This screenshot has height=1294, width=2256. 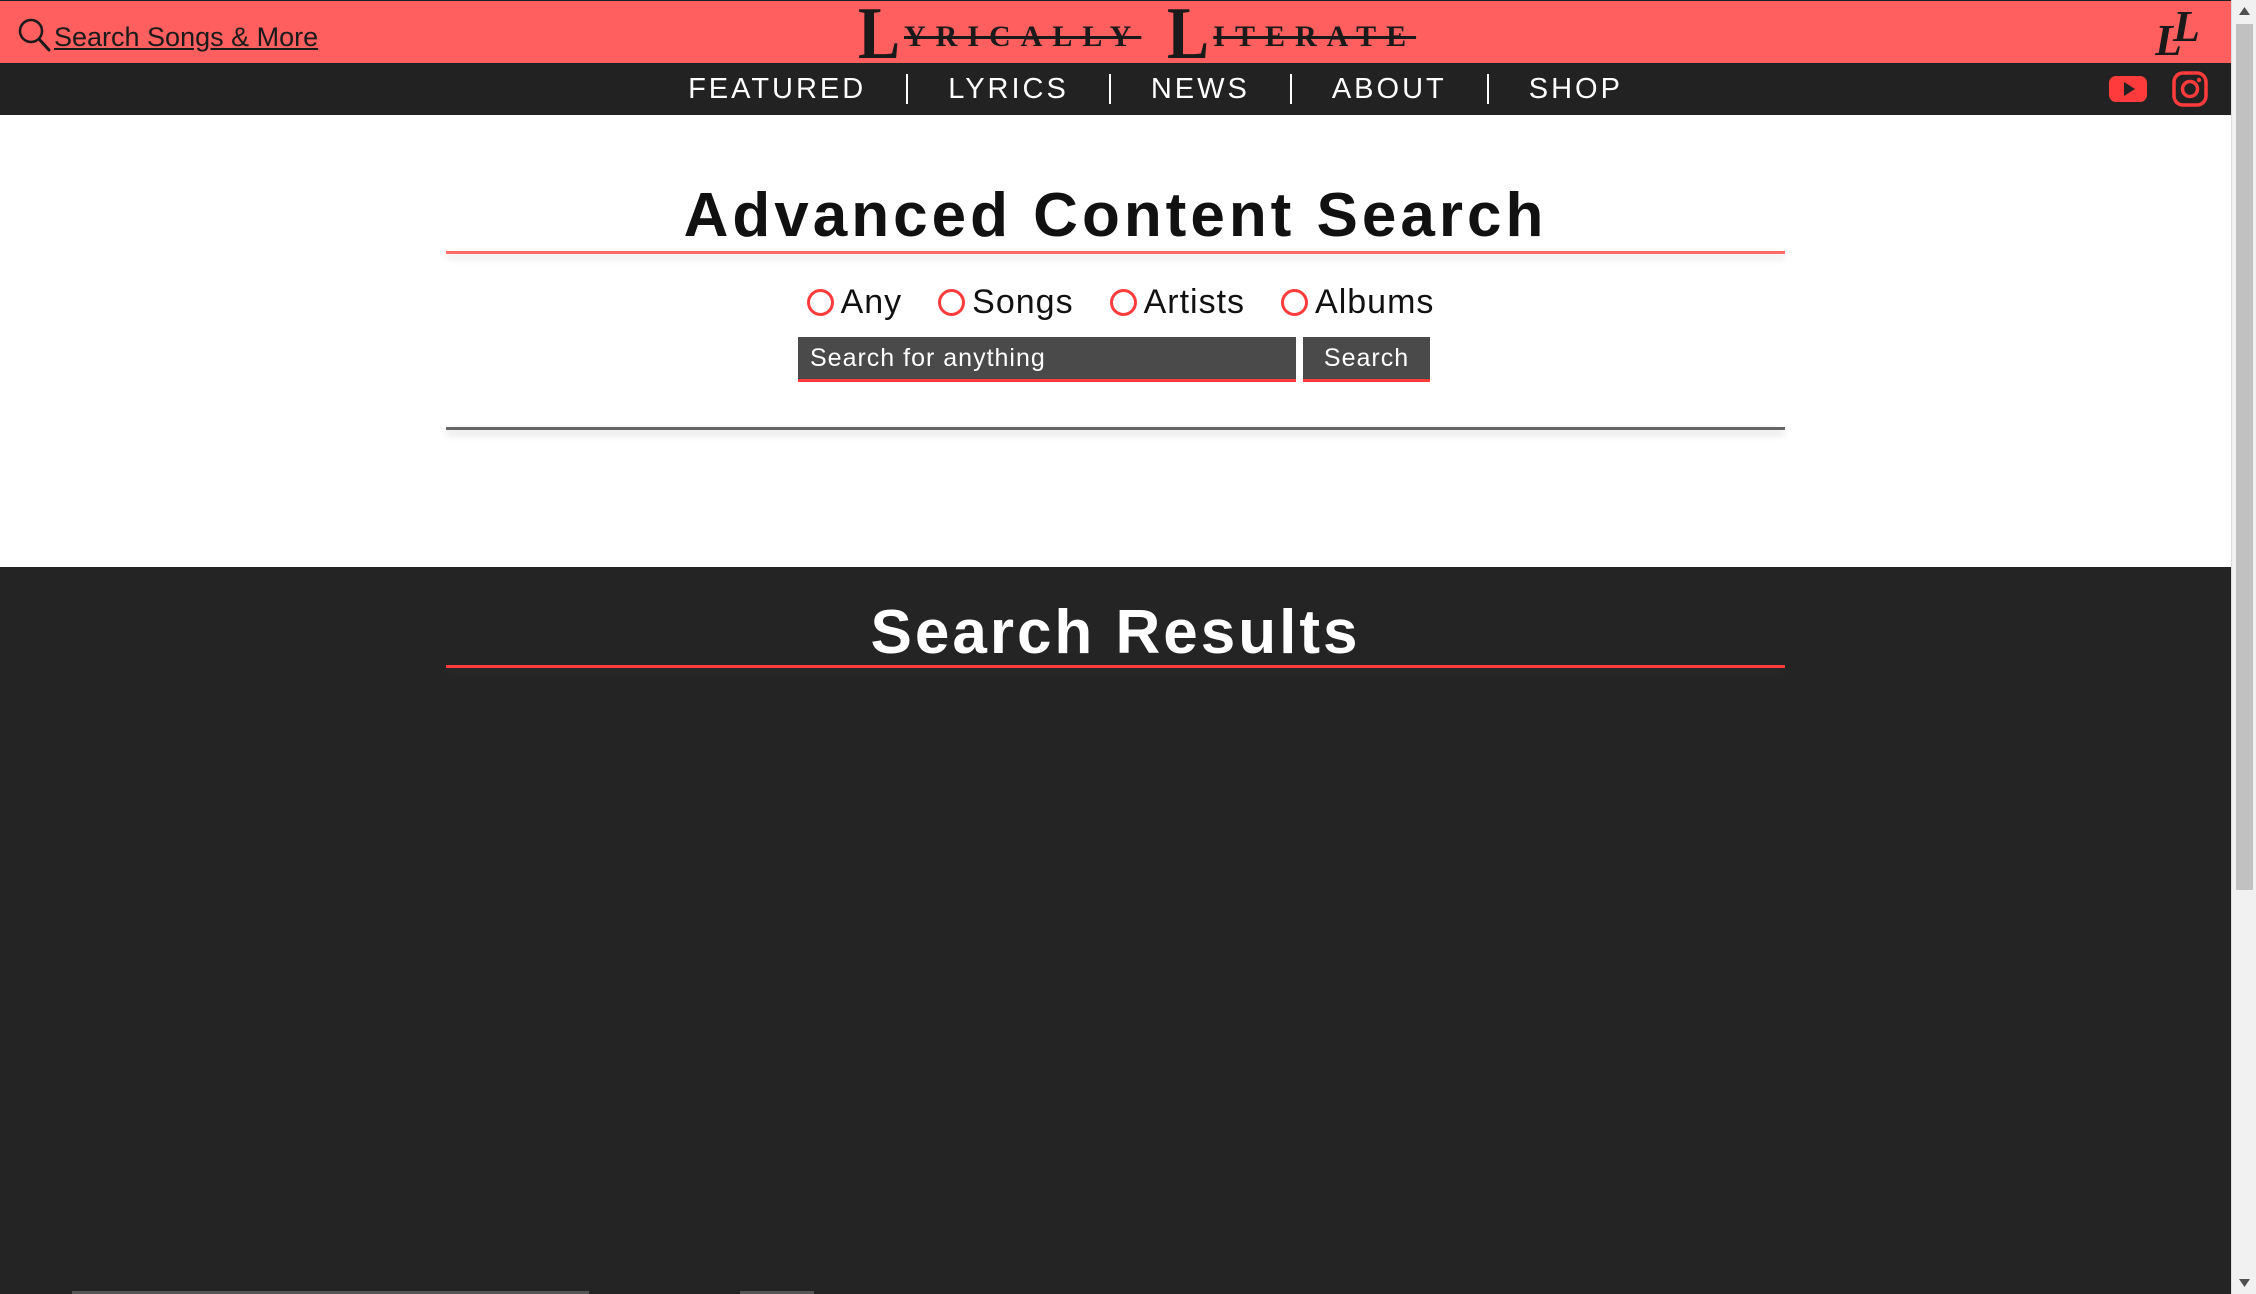 I want to click on search-button: Search, so click(x=1366, y=359).